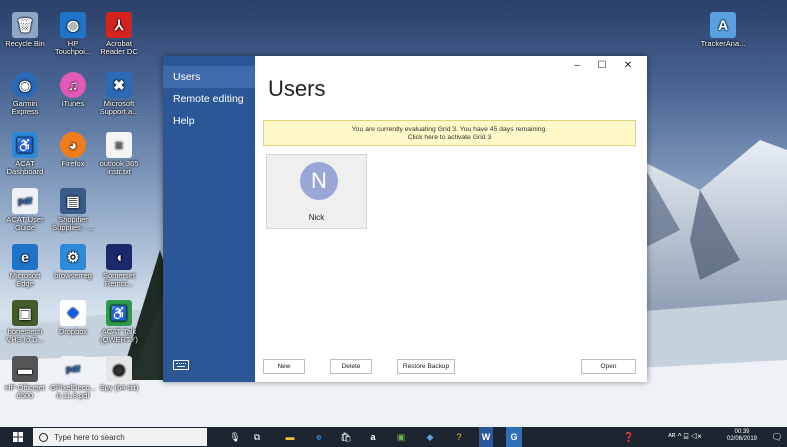 The height and width of the screenshot is (447, 787). I want to click on system-tray: ᴬᴿ ^ ⌸ ◁×, so click(685, 437).